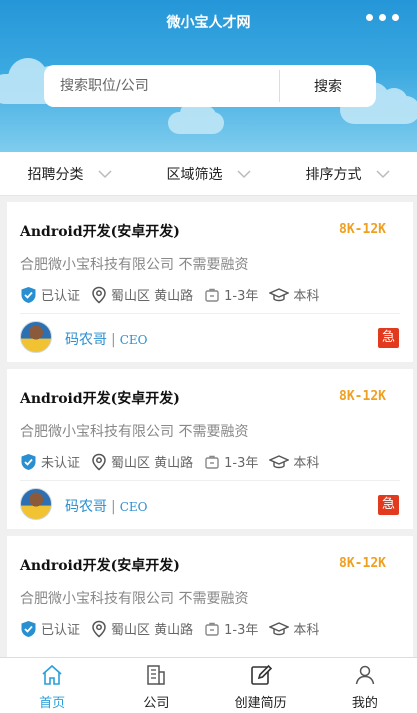 The image size is (417, 713). I want to click on bottom-nav: 首页 公司 创建简历 我的, so click(208, 685).